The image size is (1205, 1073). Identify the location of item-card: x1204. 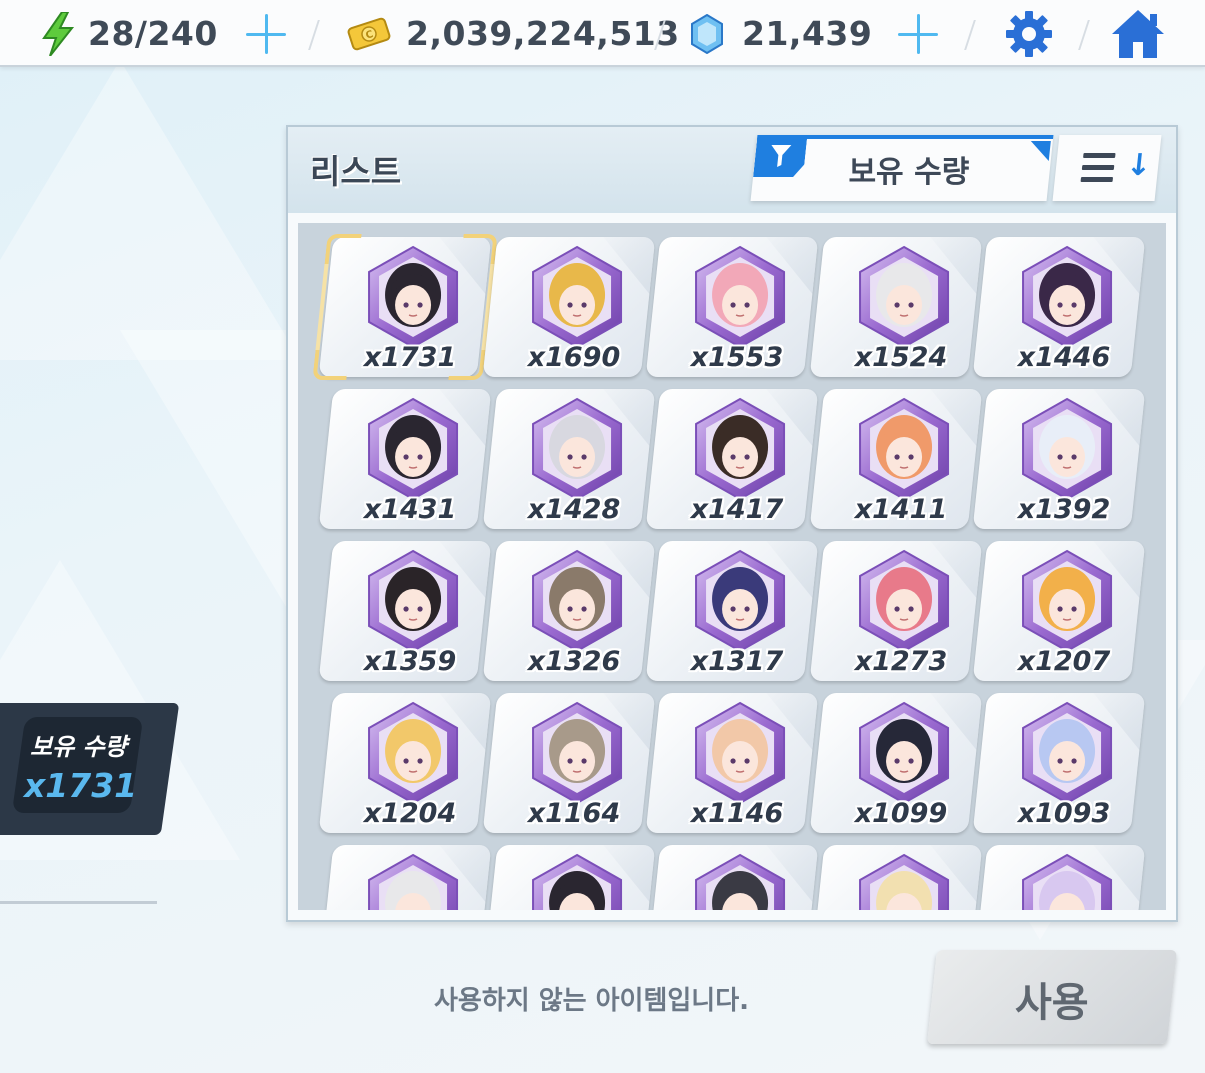
(405, 763).